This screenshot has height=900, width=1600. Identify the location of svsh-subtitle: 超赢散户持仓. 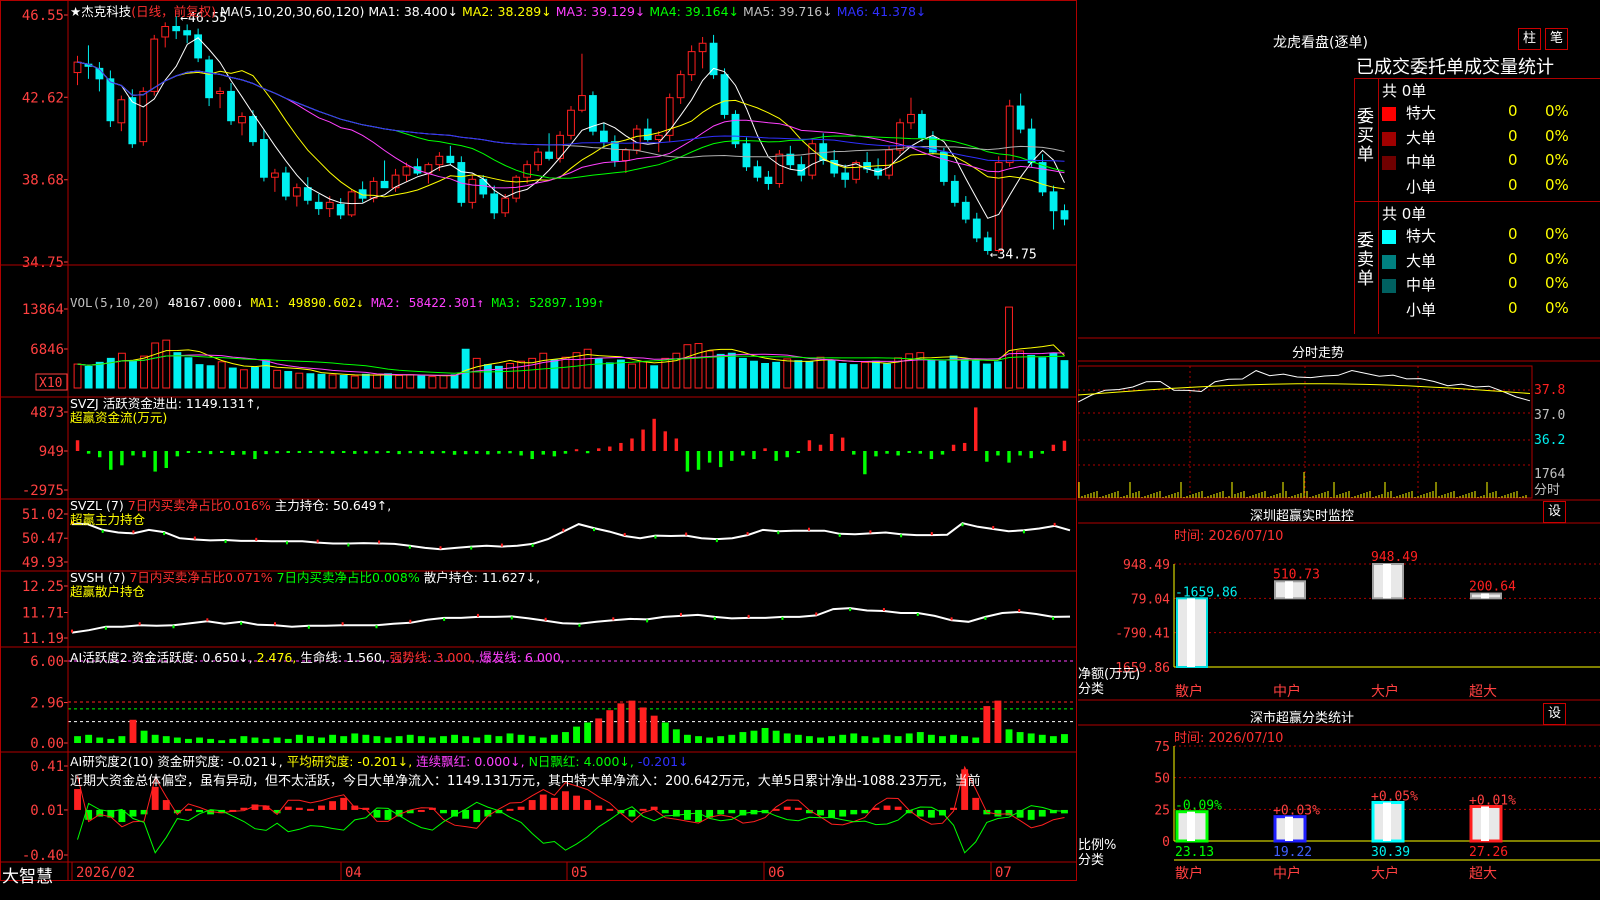
(108, 591).